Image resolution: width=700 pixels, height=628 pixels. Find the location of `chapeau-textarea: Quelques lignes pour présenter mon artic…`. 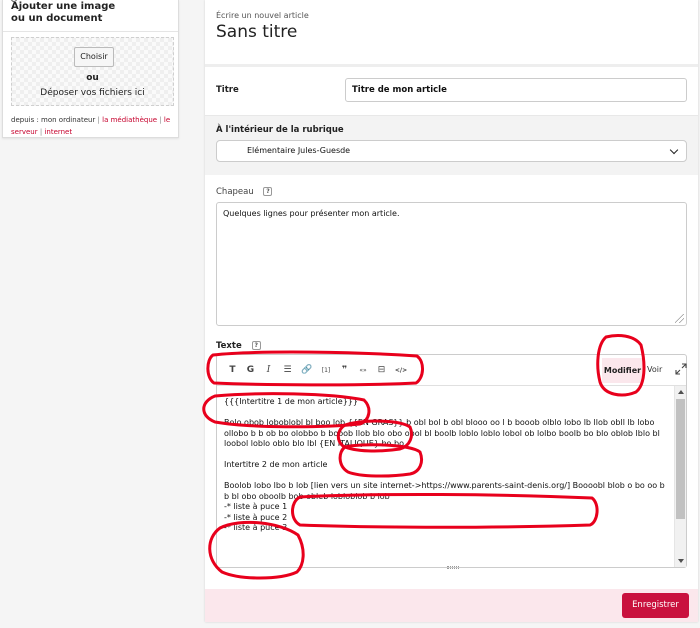

chapeau-textarea: Quelques lignes pour présenter mon artic… is located at coordinates (451, 264).